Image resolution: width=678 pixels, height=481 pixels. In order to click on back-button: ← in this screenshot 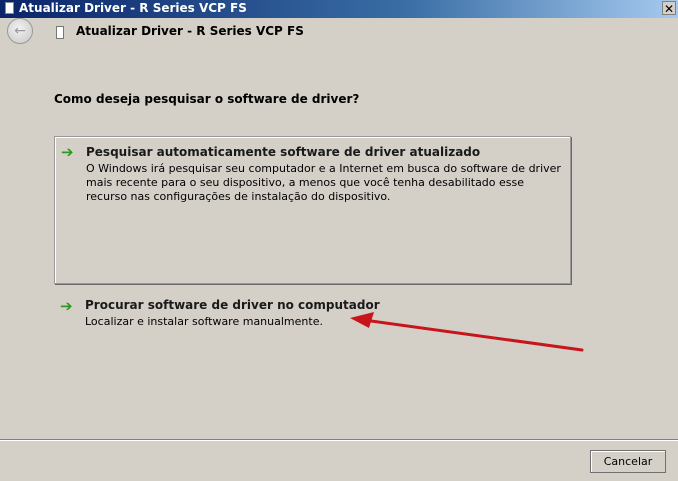, I will do `click(20, 31)`.